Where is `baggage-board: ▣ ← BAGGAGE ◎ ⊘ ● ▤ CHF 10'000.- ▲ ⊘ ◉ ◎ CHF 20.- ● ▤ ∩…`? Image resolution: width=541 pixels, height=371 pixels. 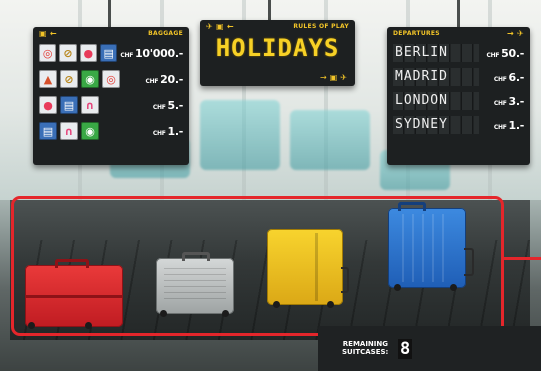 baggage-board: ▣ ← BAGGAGE ◎ ⊘ ● ▤ CHF 10'000.- ▲ ⊘ ◉ ◎ CHF 20.- ● ▤ ∩… is located at coordinates (111, 96).